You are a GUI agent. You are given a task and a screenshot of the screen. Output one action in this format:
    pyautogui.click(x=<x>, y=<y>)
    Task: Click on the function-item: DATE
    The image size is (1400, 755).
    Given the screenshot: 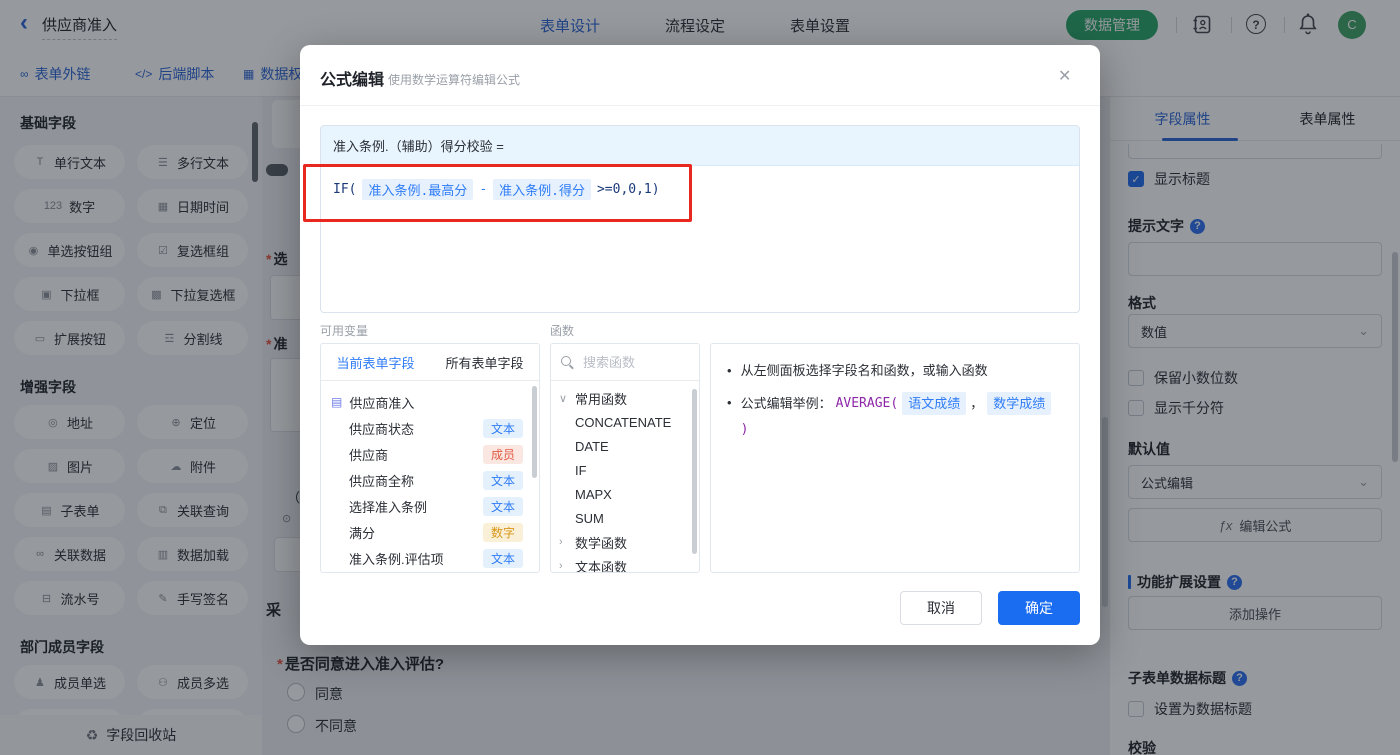 What is the action you would take?
    pyautogui.click(x=625, y=446)
    